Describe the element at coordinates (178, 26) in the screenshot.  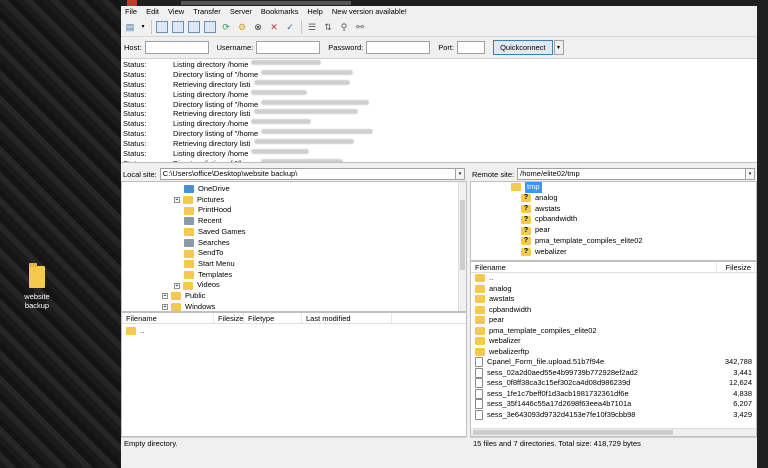
I see `toggle-local-tree-icon` at that location.